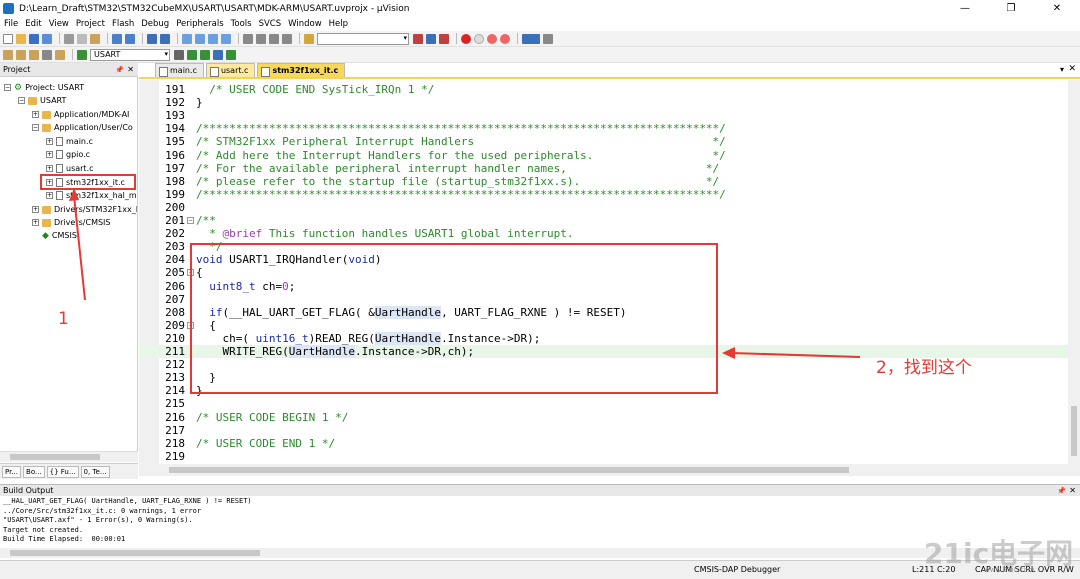 This screenshot has height=579, width=1080. I want to click on code-line: 200, so click(603, 207).